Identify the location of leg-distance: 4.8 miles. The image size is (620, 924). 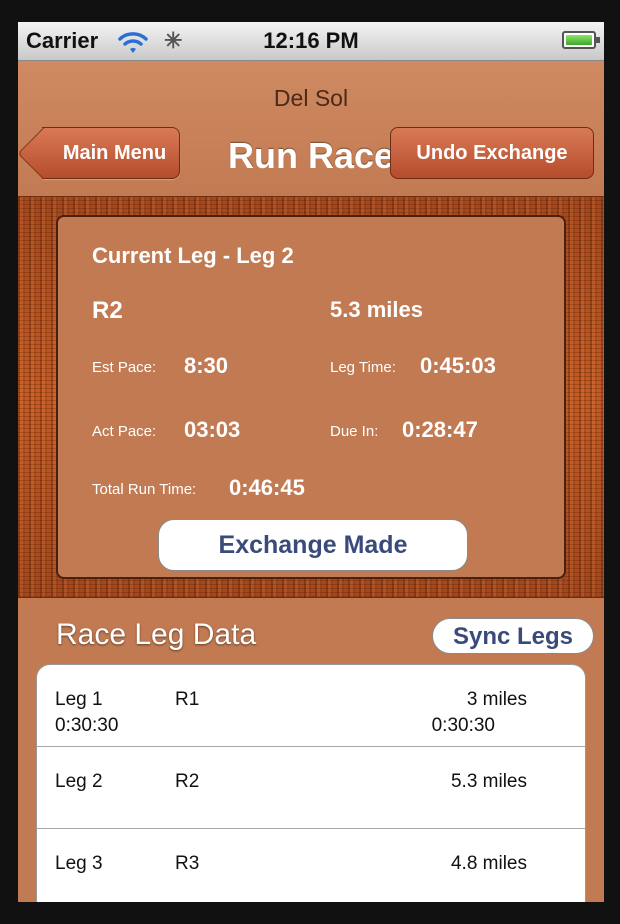
(488, 863).